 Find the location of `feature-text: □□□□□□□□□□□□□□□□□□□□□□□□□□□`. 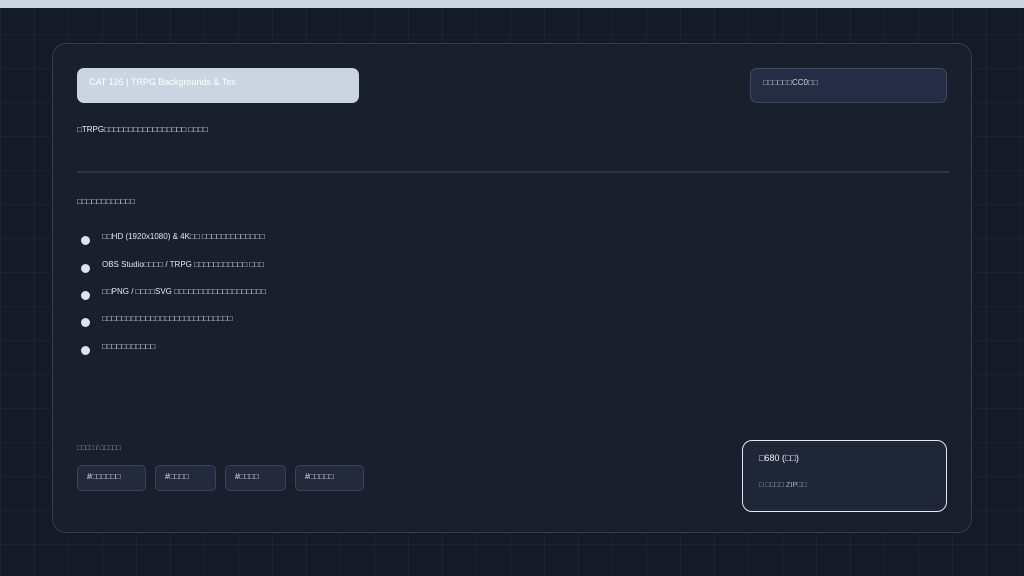

feature-text: □□□□□□□□□□□□□□□□□□□□□□□□□□□ is located at coordinates (167, 319).